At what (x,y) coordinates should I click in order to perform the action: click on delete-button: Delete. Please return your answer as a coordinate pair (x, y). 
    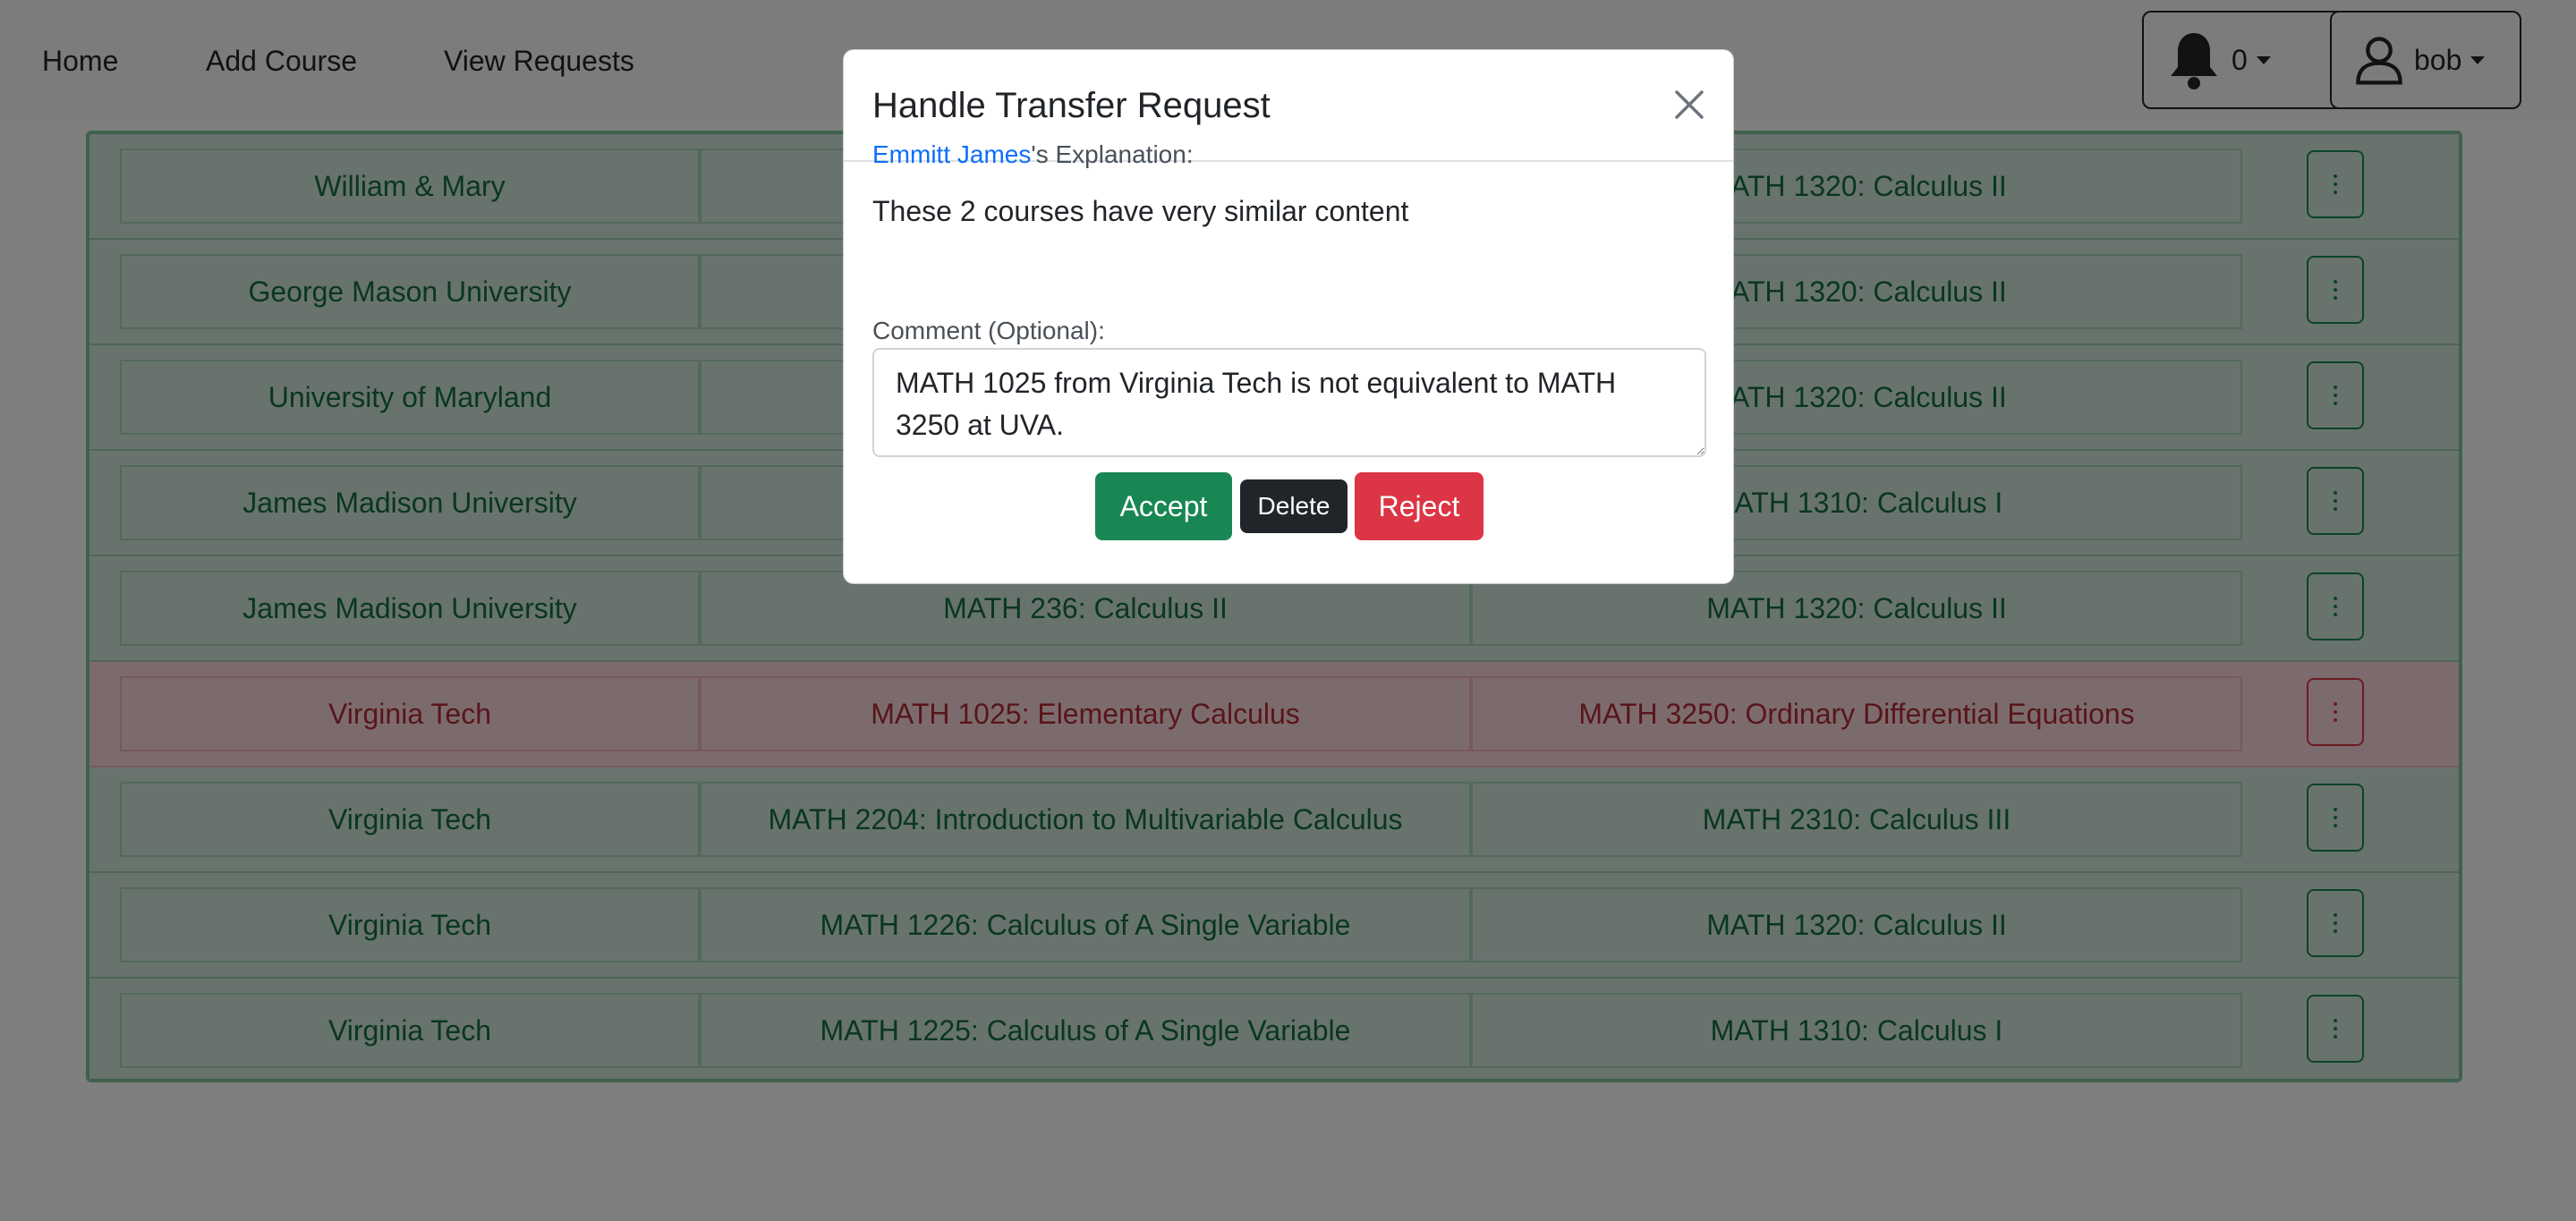
    Looking at the image, I should click on (1294, 506).